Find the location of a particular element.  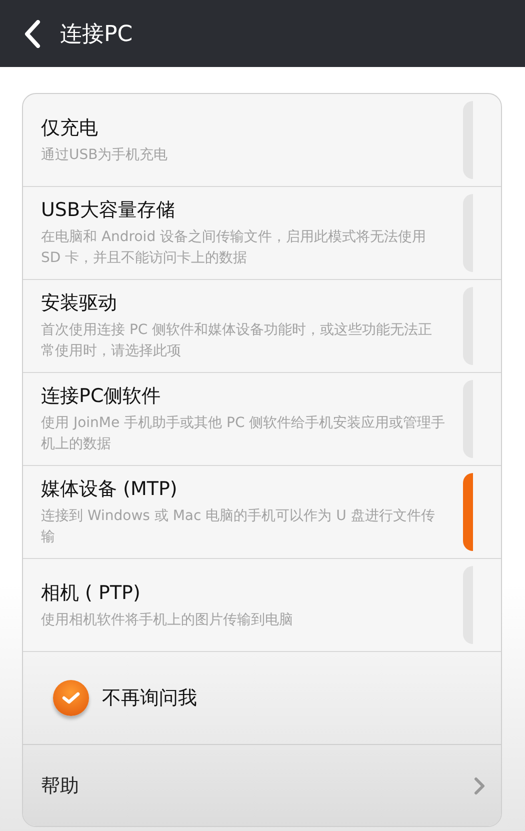

option-title: 仅充电 is located at coordinates (70, 128).